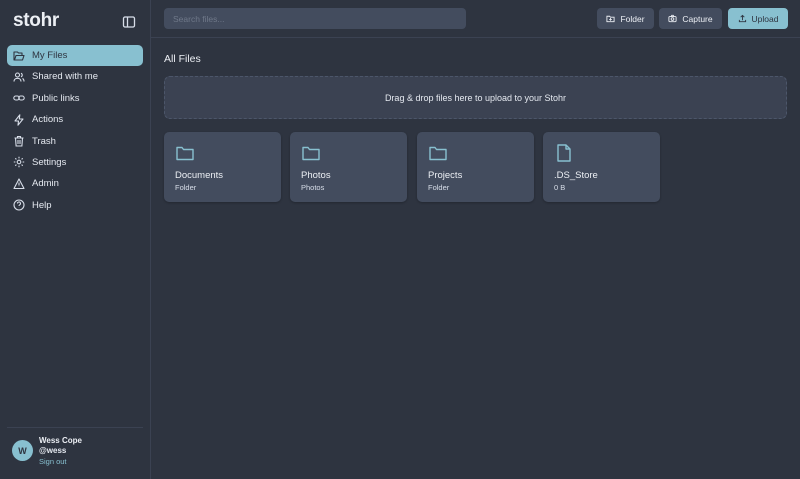 The image size is (800, 479). I want to click on sidebar-item-settings: Settings, so click(75, 162).